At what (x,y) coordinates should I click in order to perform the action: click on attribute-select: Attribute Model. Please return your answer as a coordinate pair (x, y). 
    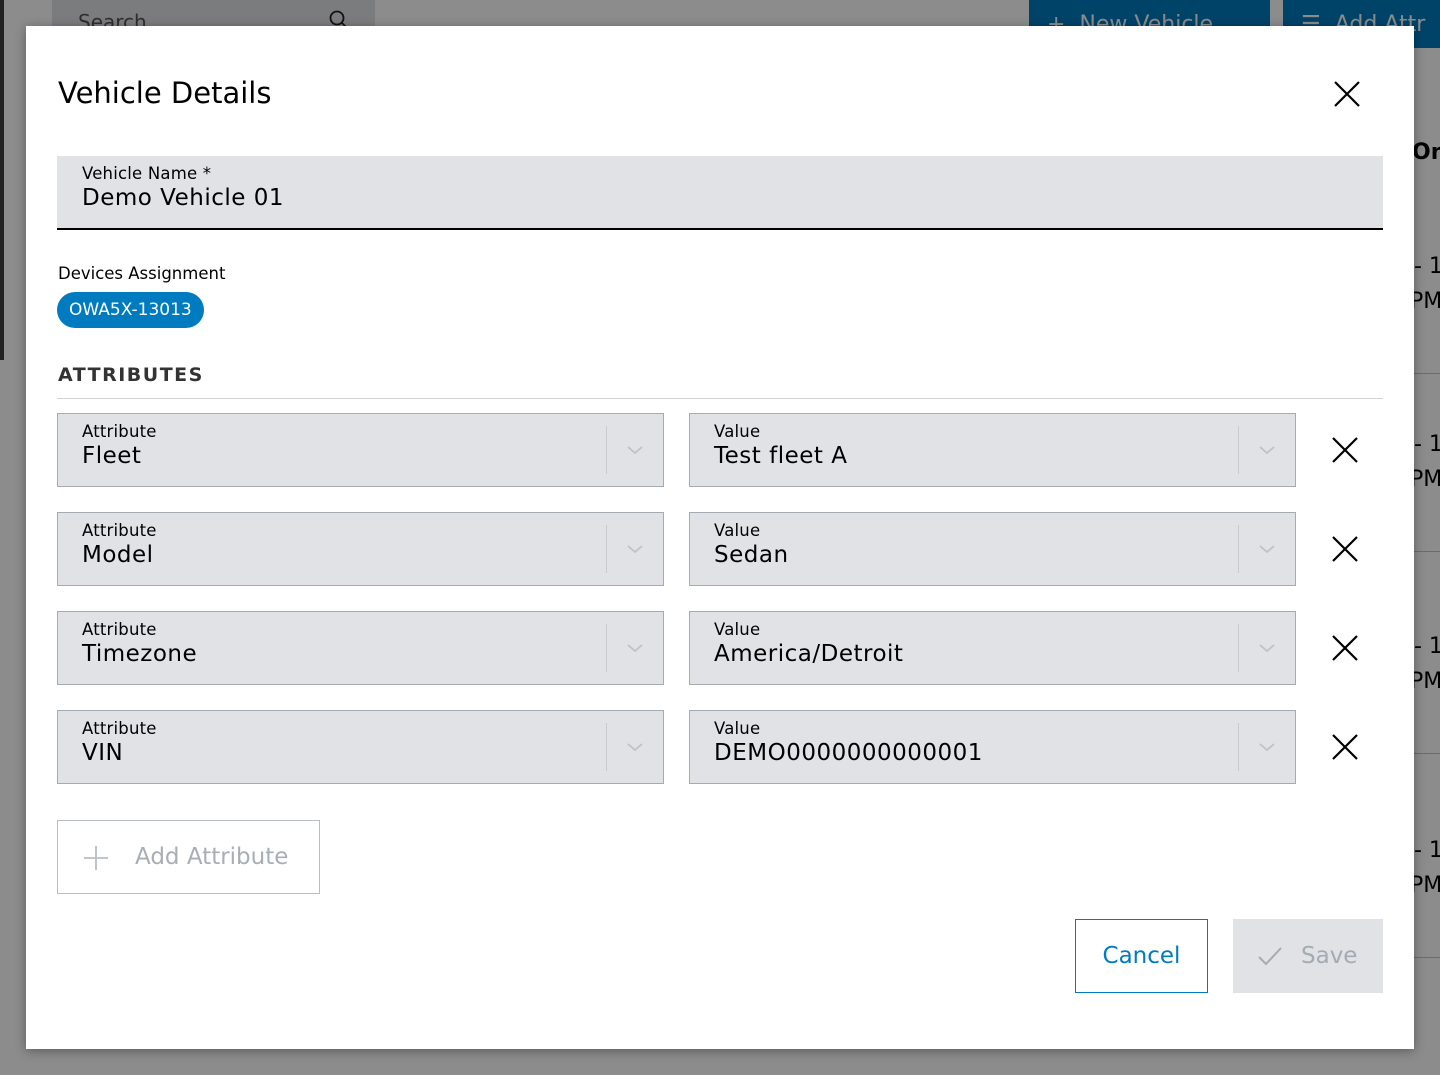
    Looking at the image, I should click on (360, 549).